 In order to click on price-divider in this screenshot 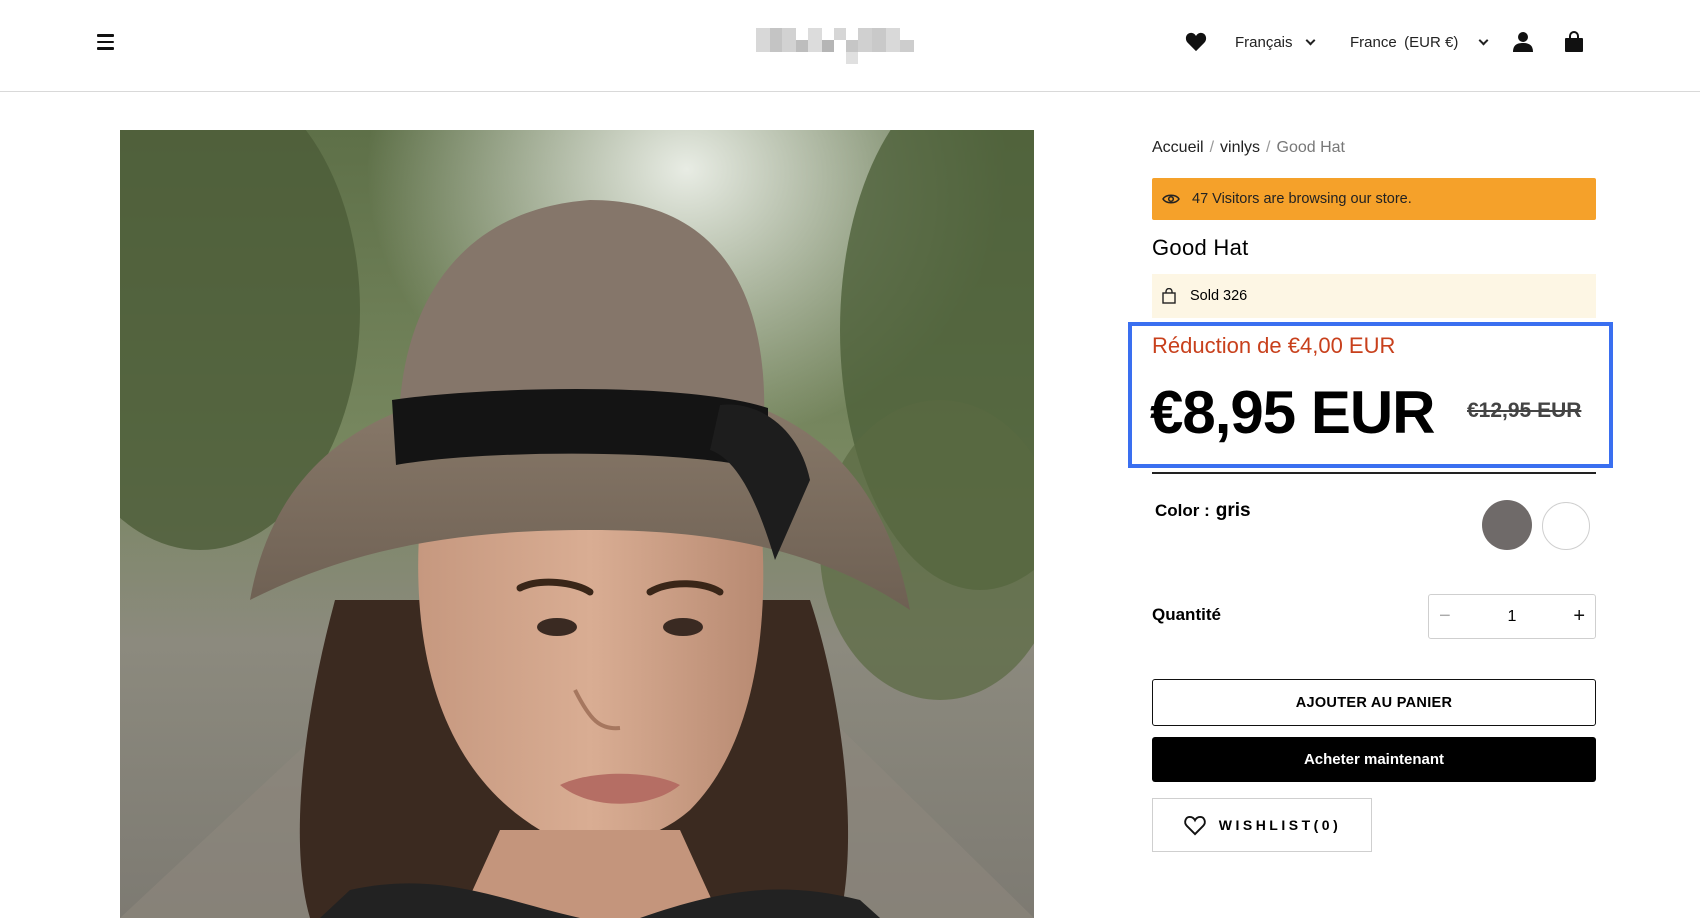, I will do `click(1374, 473)`.